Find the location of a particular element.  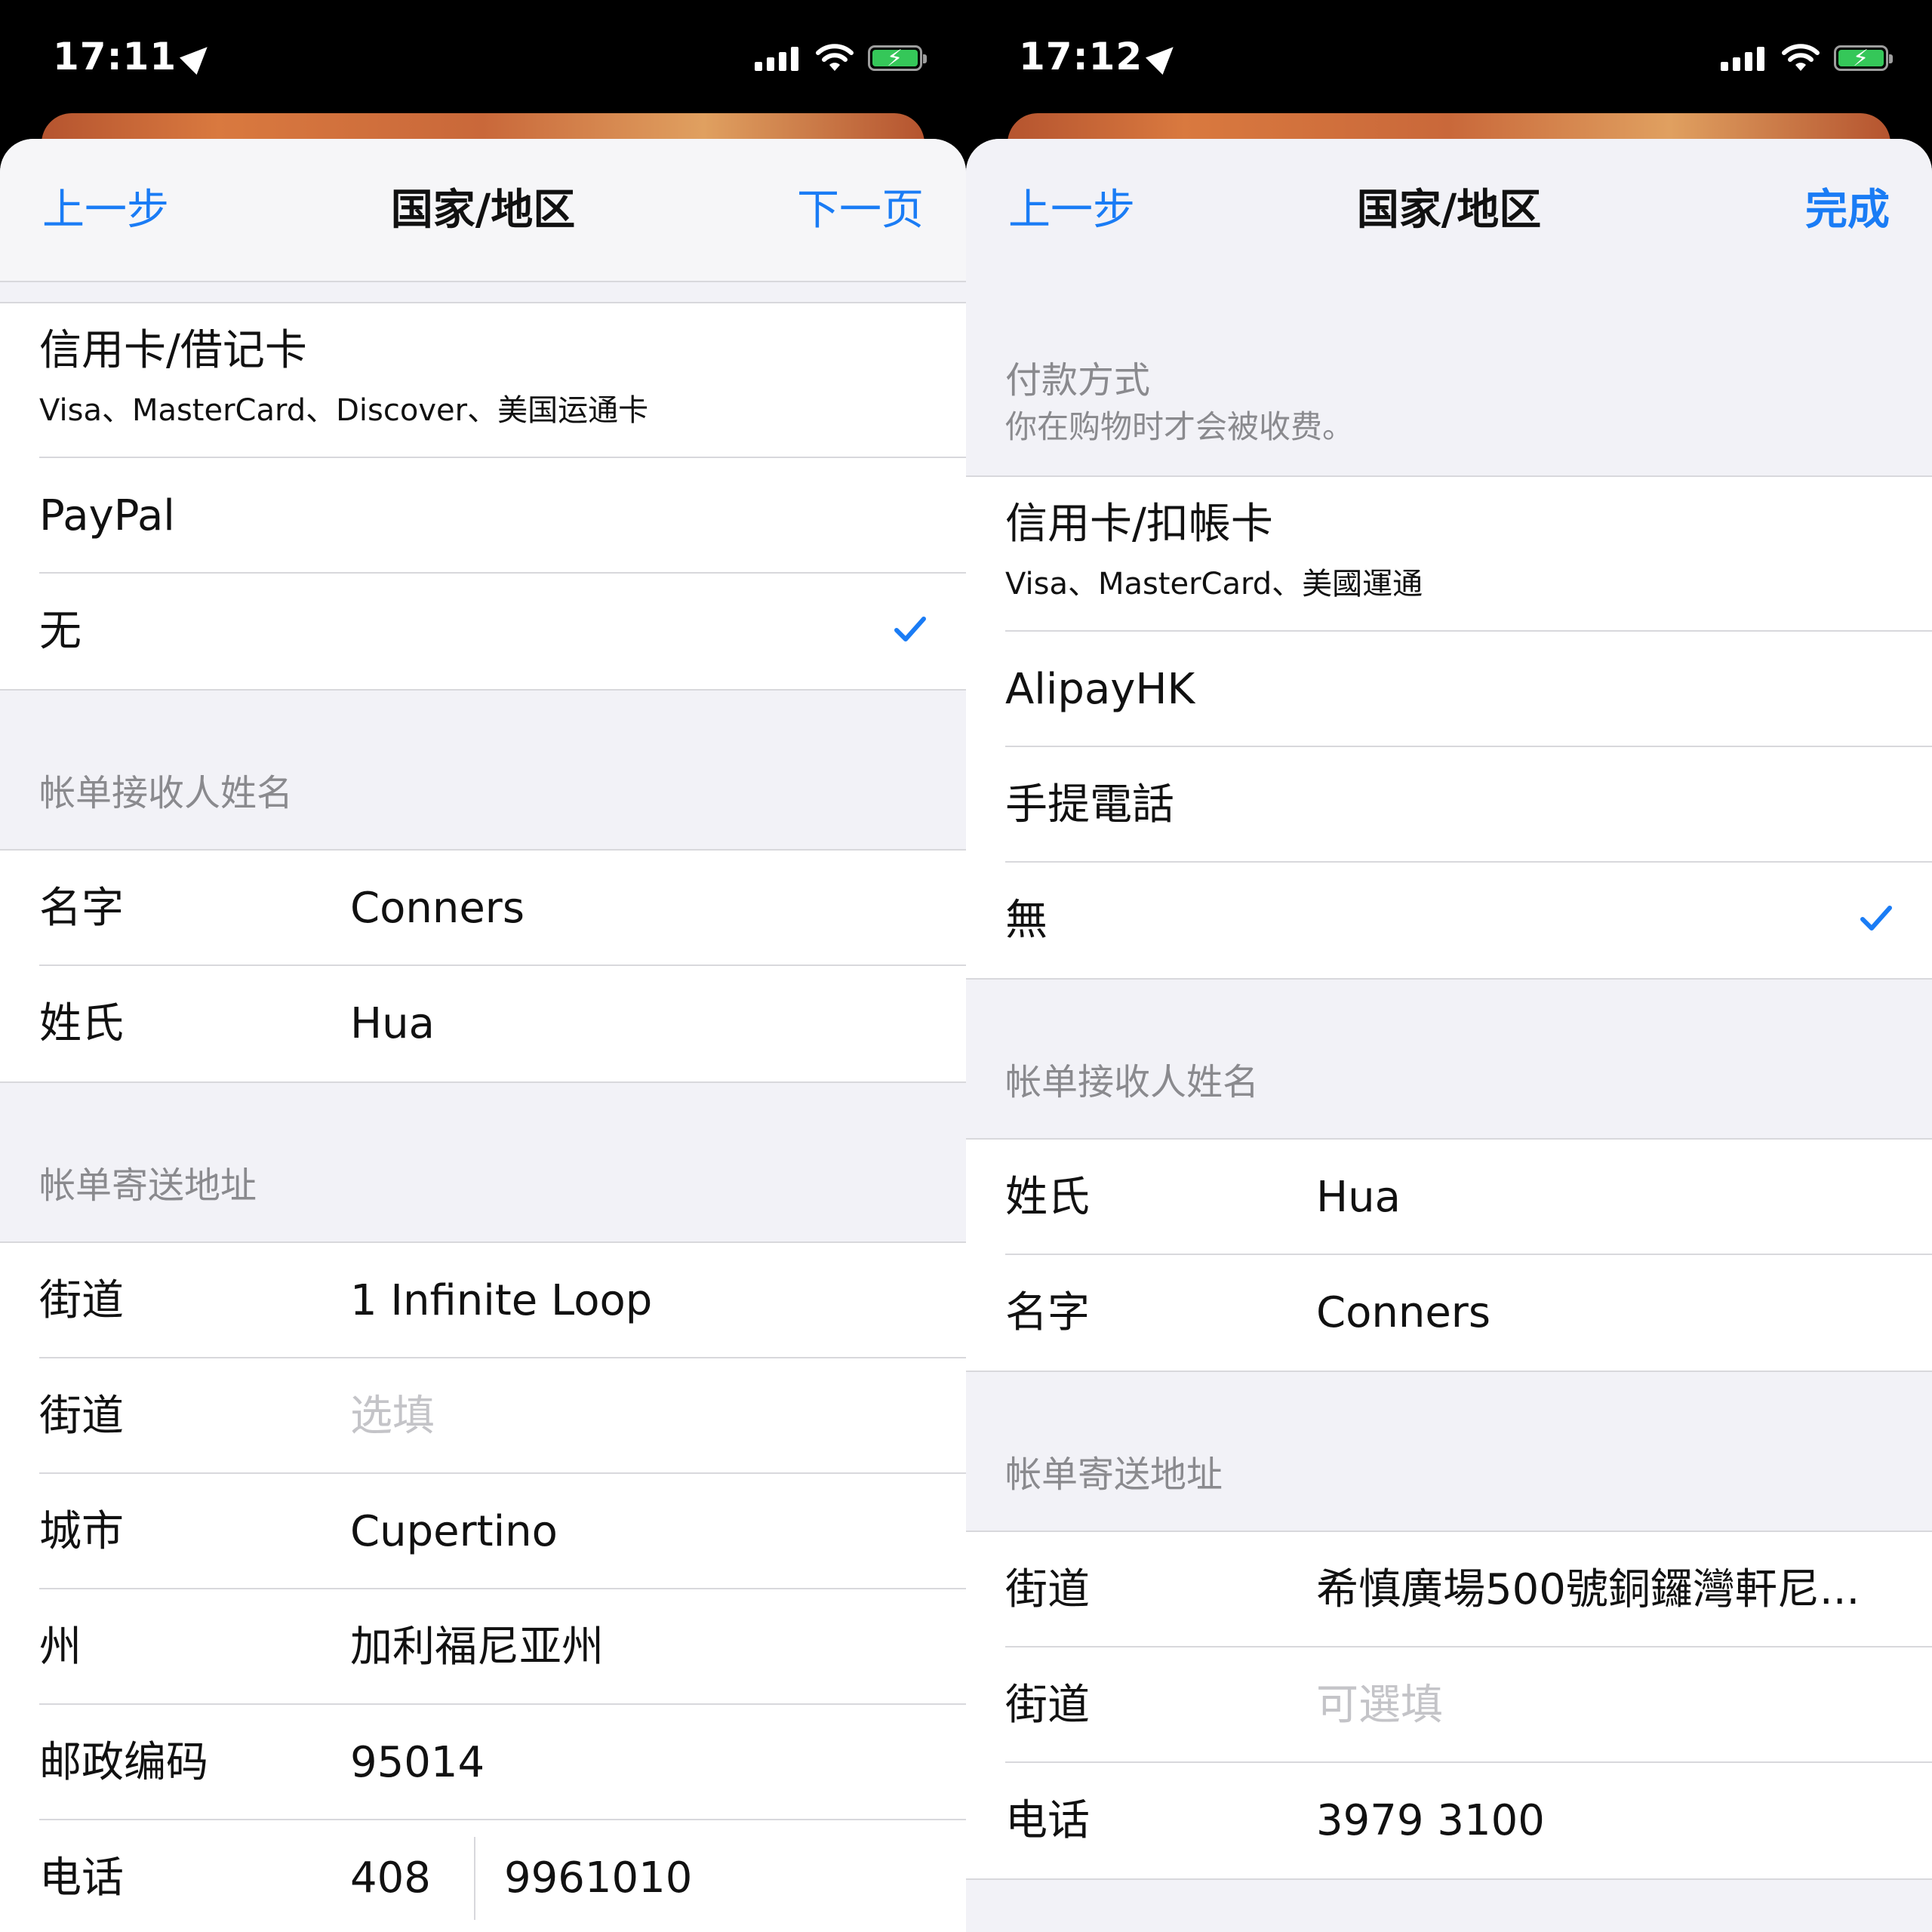

phone-area-code: 408 is located at coordinates (390, 1878).